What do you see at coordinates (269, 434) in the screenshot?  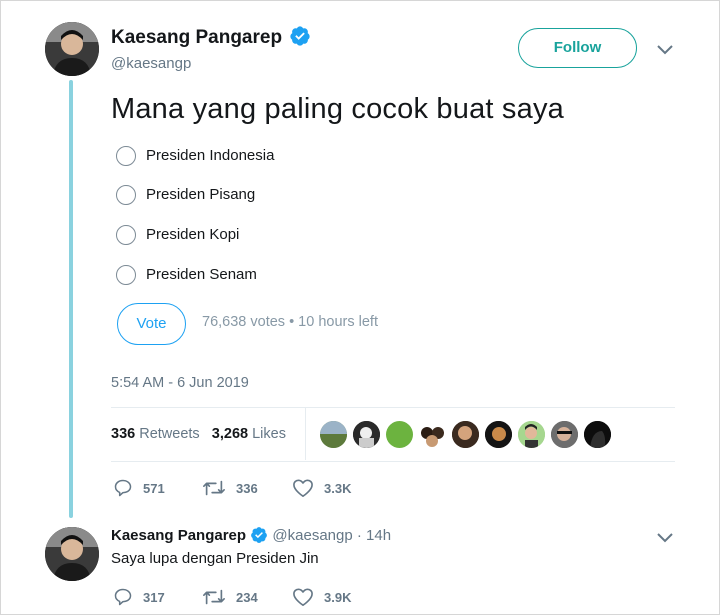 I see `likes-label: Likes` at bounding box center [269, 434].